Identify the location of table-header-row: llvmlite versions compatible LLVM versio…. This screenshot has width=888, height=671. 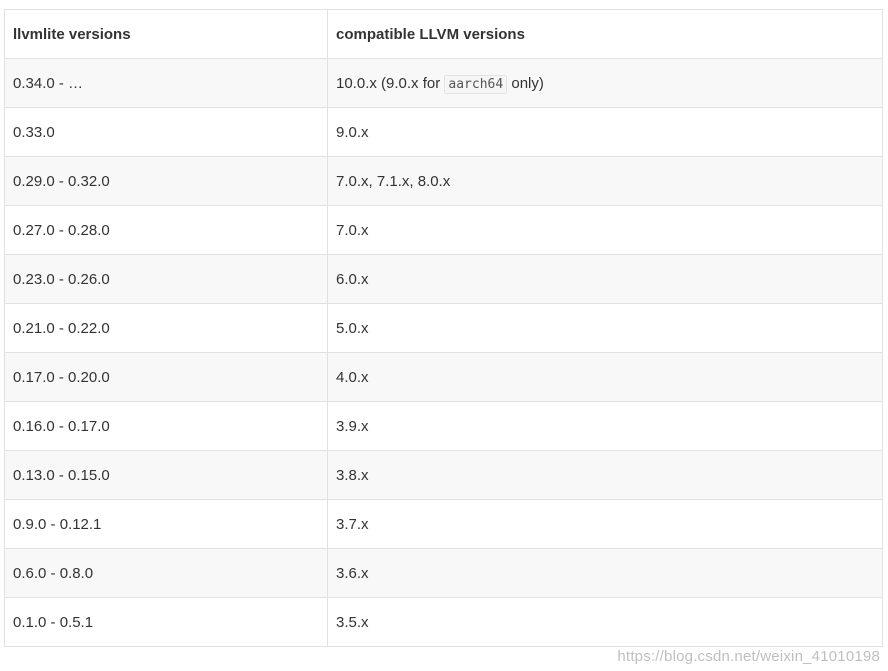
(443, 34).